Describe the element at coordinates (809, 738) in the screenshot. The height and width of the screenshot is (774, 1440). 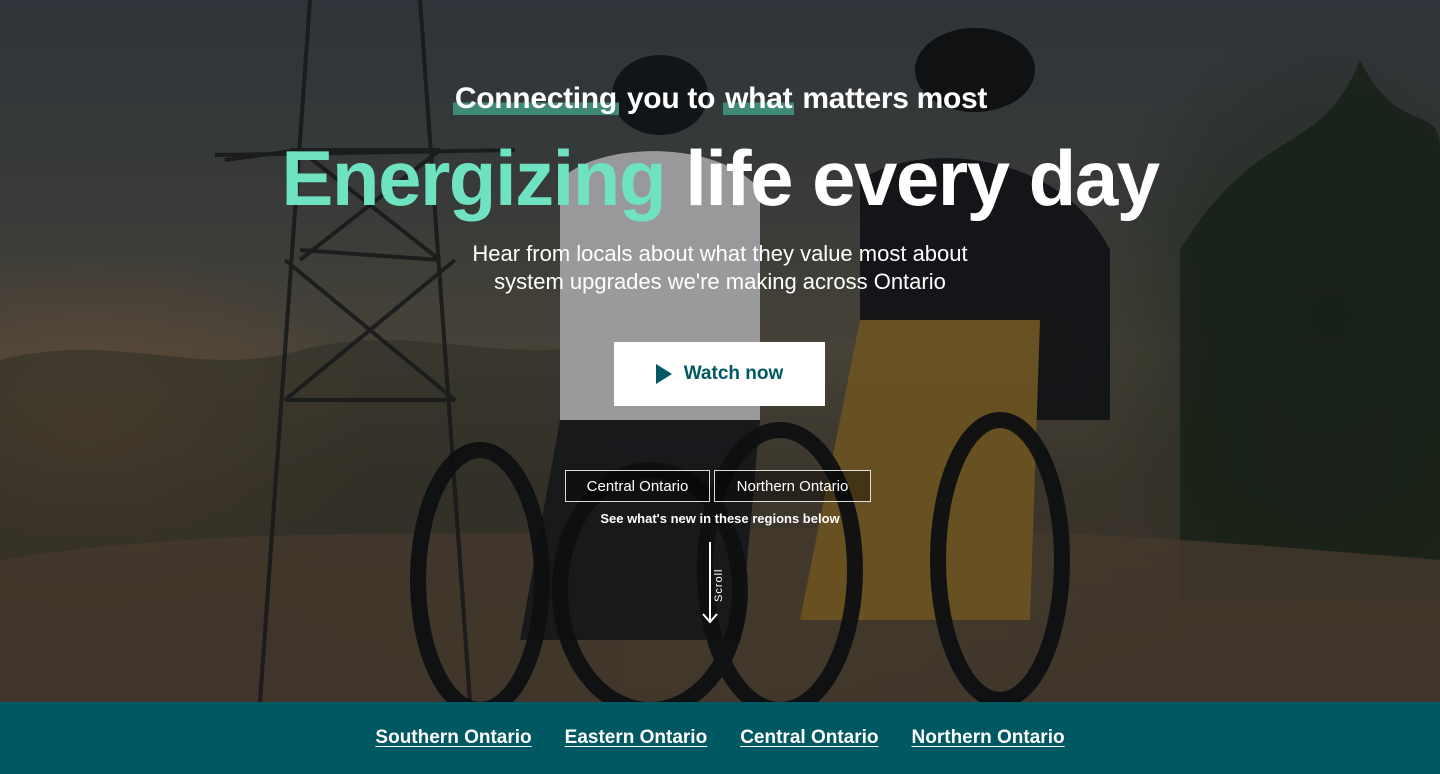
I see `region-link-central: Central Ontario` at that location.